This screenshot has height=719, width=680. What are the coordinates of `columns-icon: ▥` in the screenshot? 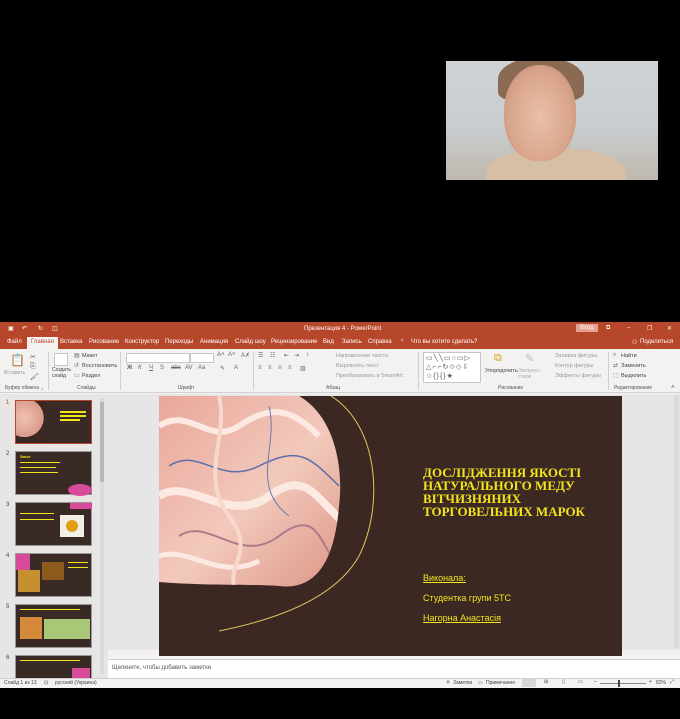 It's located at (303, 368).